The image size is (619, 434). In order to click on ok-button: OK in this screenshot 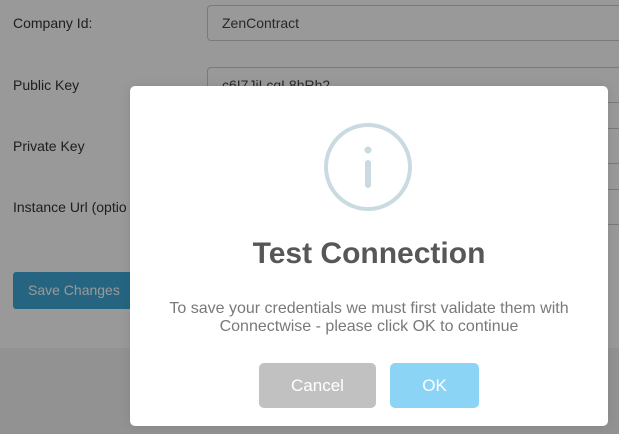, I will do `click(434, 385)`.